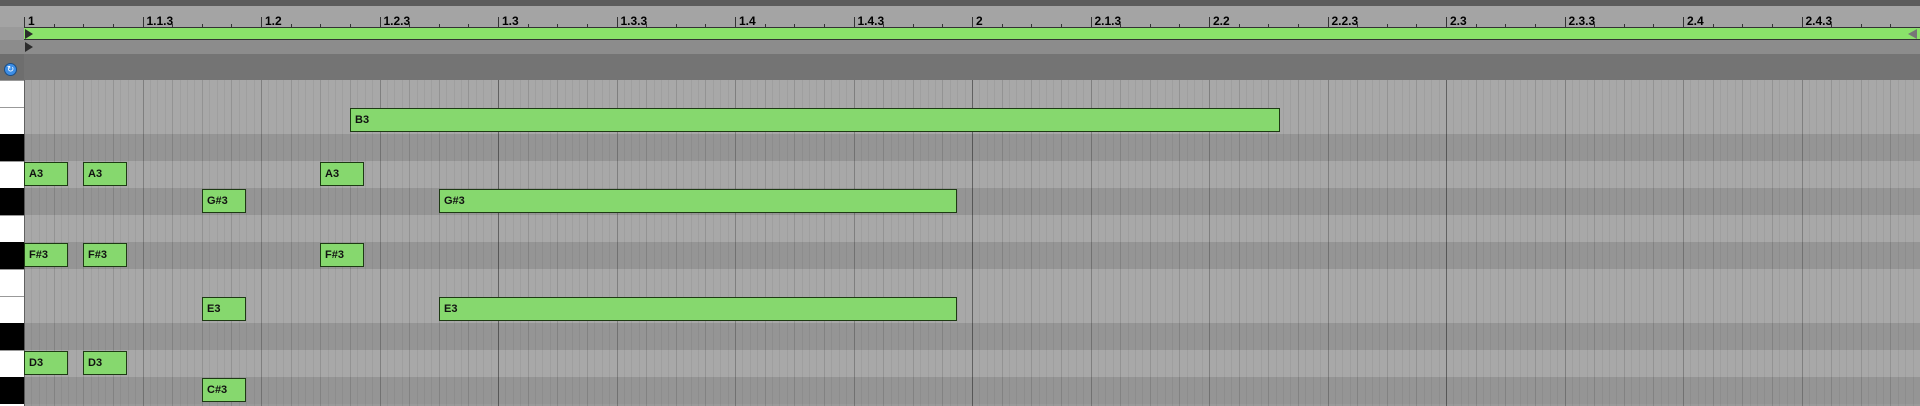  I want to click on ruler-label: 1, so click(31, 21).